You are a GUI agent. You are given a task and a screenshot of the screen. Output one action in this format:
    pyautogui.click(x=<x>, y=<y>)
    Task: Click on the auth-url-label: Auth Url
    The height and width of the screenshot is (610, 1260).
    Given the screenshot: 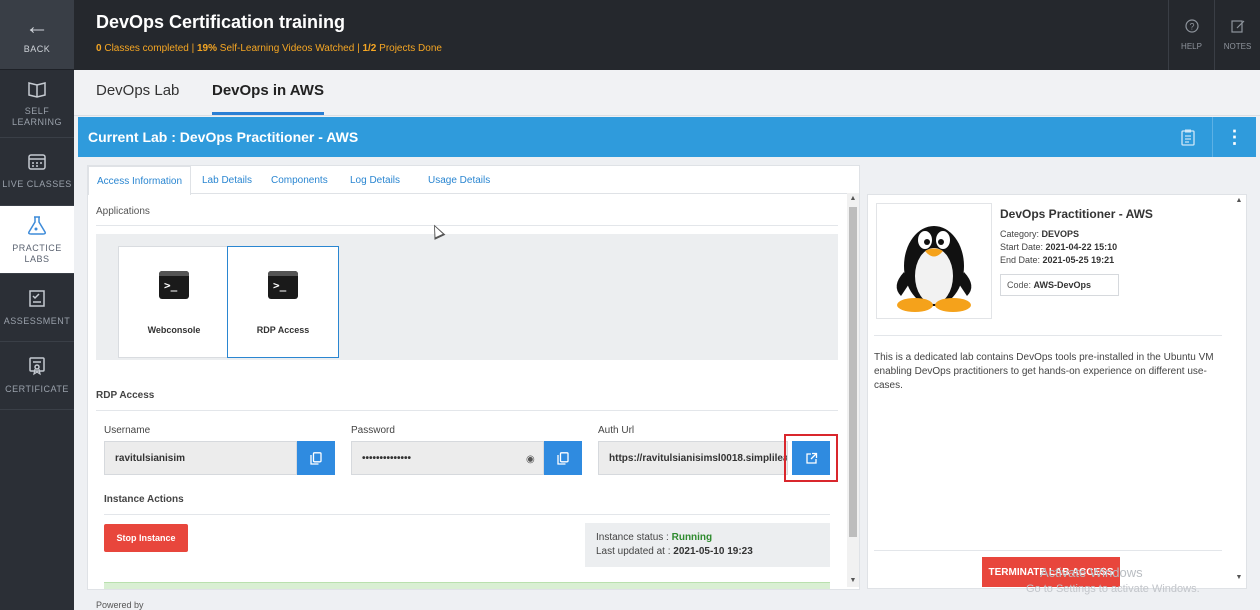 What is the action you would take?
    pyautogui.click(x=616, y=430)
    